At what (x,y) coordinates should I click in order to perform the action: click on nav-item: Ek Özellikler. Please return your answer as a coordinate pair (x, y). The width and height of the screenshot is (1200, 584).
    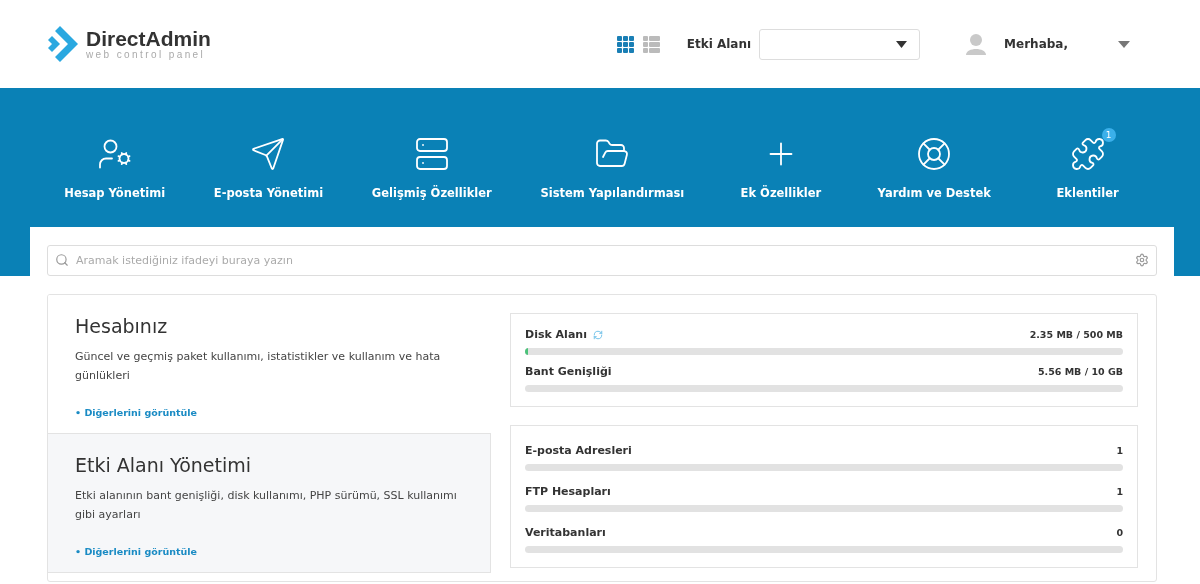
    Looking at the image, I should click on (780, 163).